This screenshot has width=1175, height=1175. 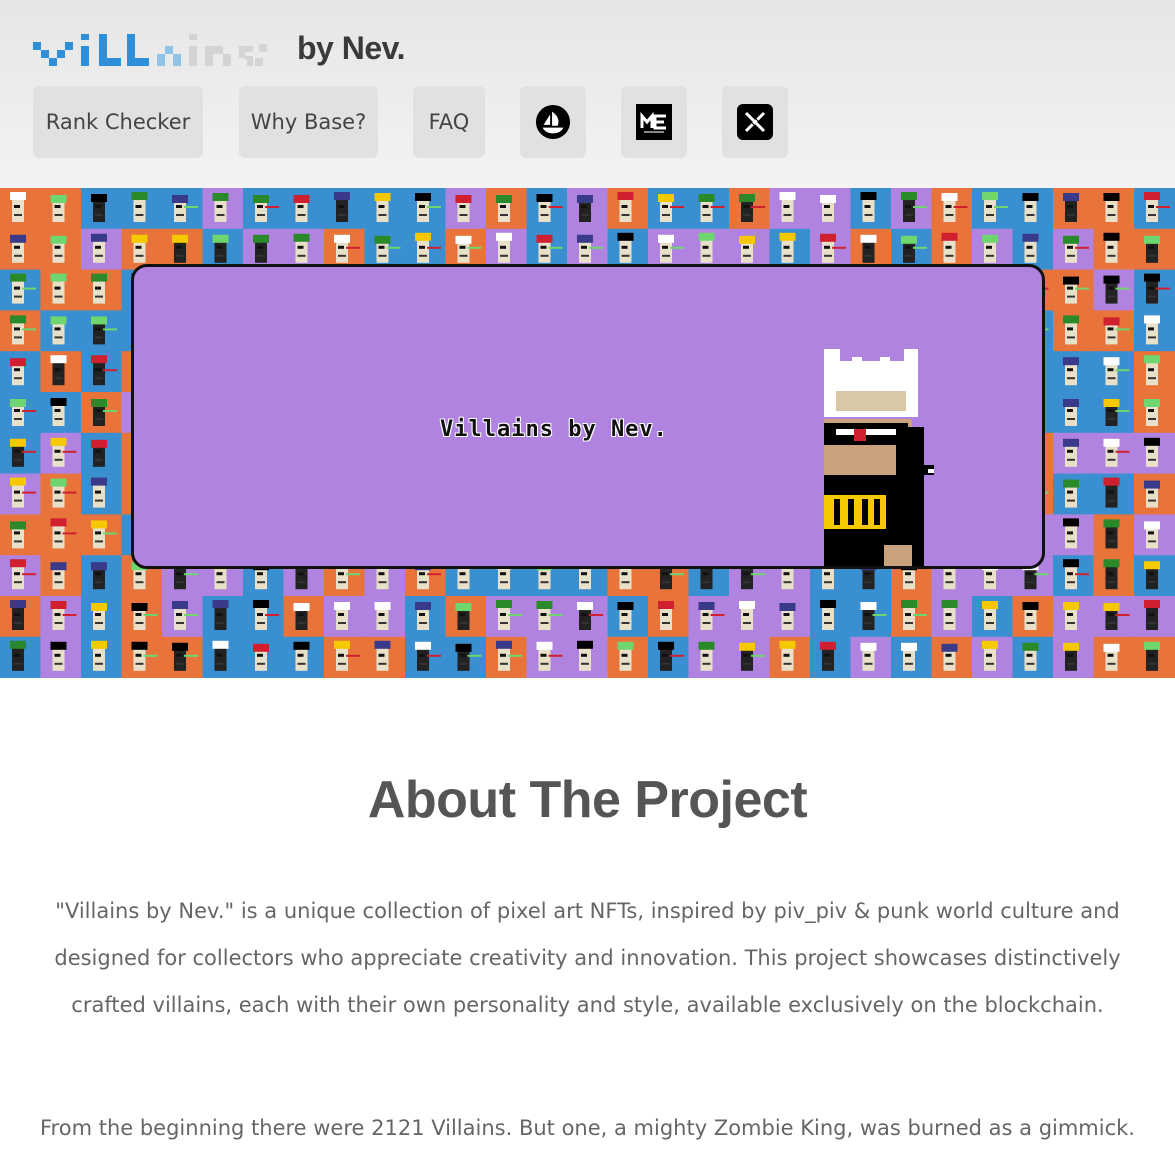 What do you see at coordinates (879, 457) in the screenshot?
I see `villain-character-image` at bounding box center [879, 457].